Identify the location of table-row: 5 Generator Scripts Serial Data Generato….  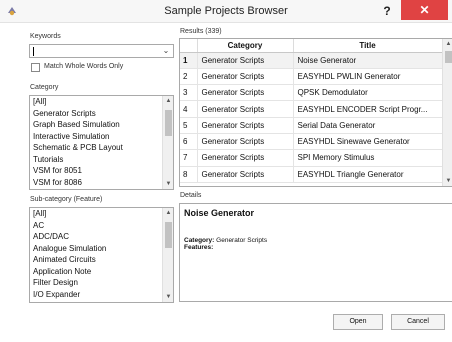
(311, 125).